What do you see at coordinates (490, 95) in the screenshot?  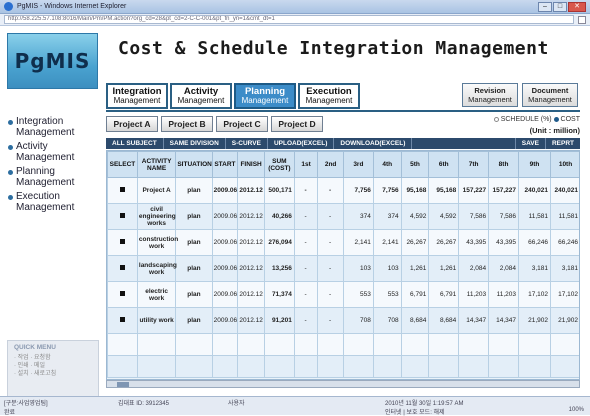 I see `tab-revision: Revision Management` at bounding box center [490, 95].